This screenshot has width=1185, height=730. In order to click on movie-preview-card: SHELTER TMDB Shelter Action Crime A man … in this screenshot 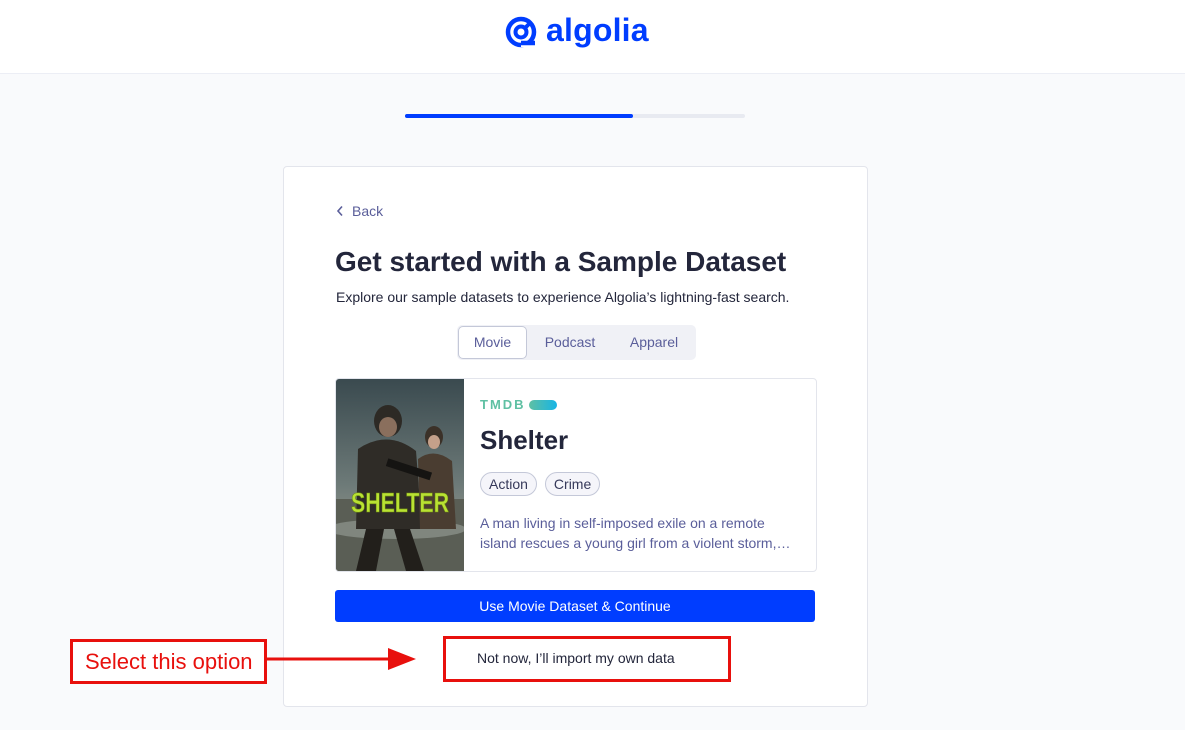, I will do `click(576, 475)`.